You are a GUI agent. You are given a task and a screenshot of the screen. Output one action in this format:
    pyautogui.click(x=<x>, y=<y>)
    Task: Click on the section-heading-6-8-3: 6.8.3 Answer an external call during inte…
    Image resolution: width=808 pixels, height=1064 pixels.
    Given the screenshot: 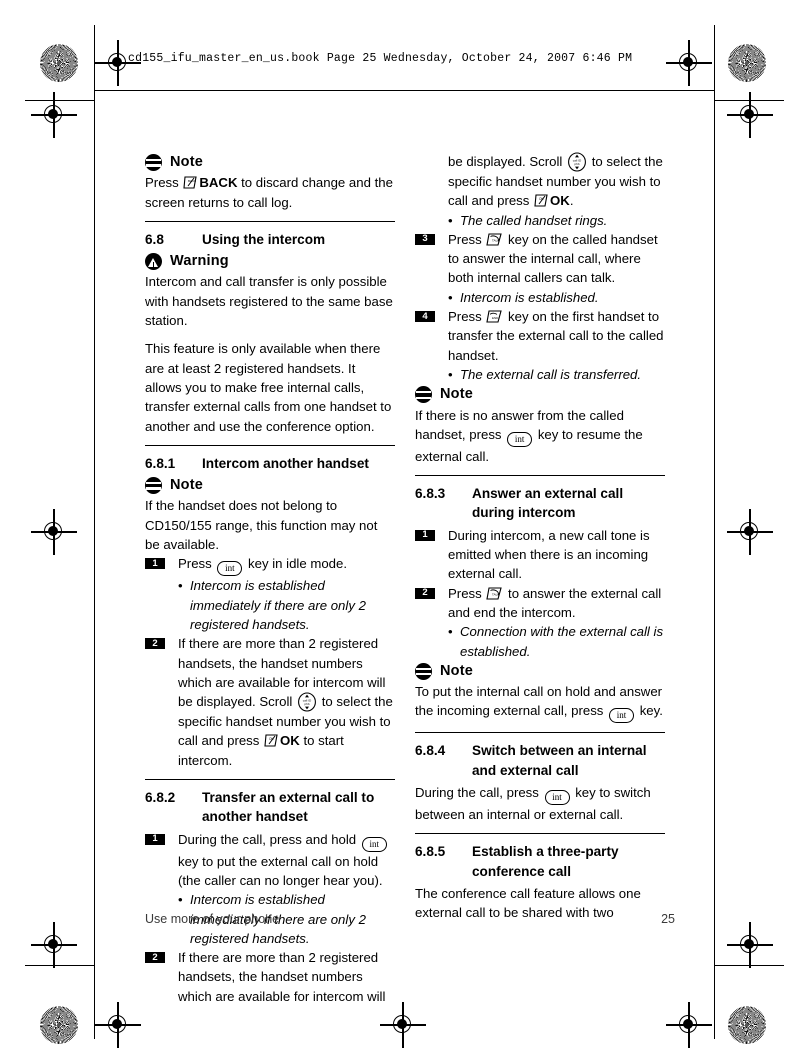 What is the action you would take?
    pyautogui.click(x=540, y=503)
    